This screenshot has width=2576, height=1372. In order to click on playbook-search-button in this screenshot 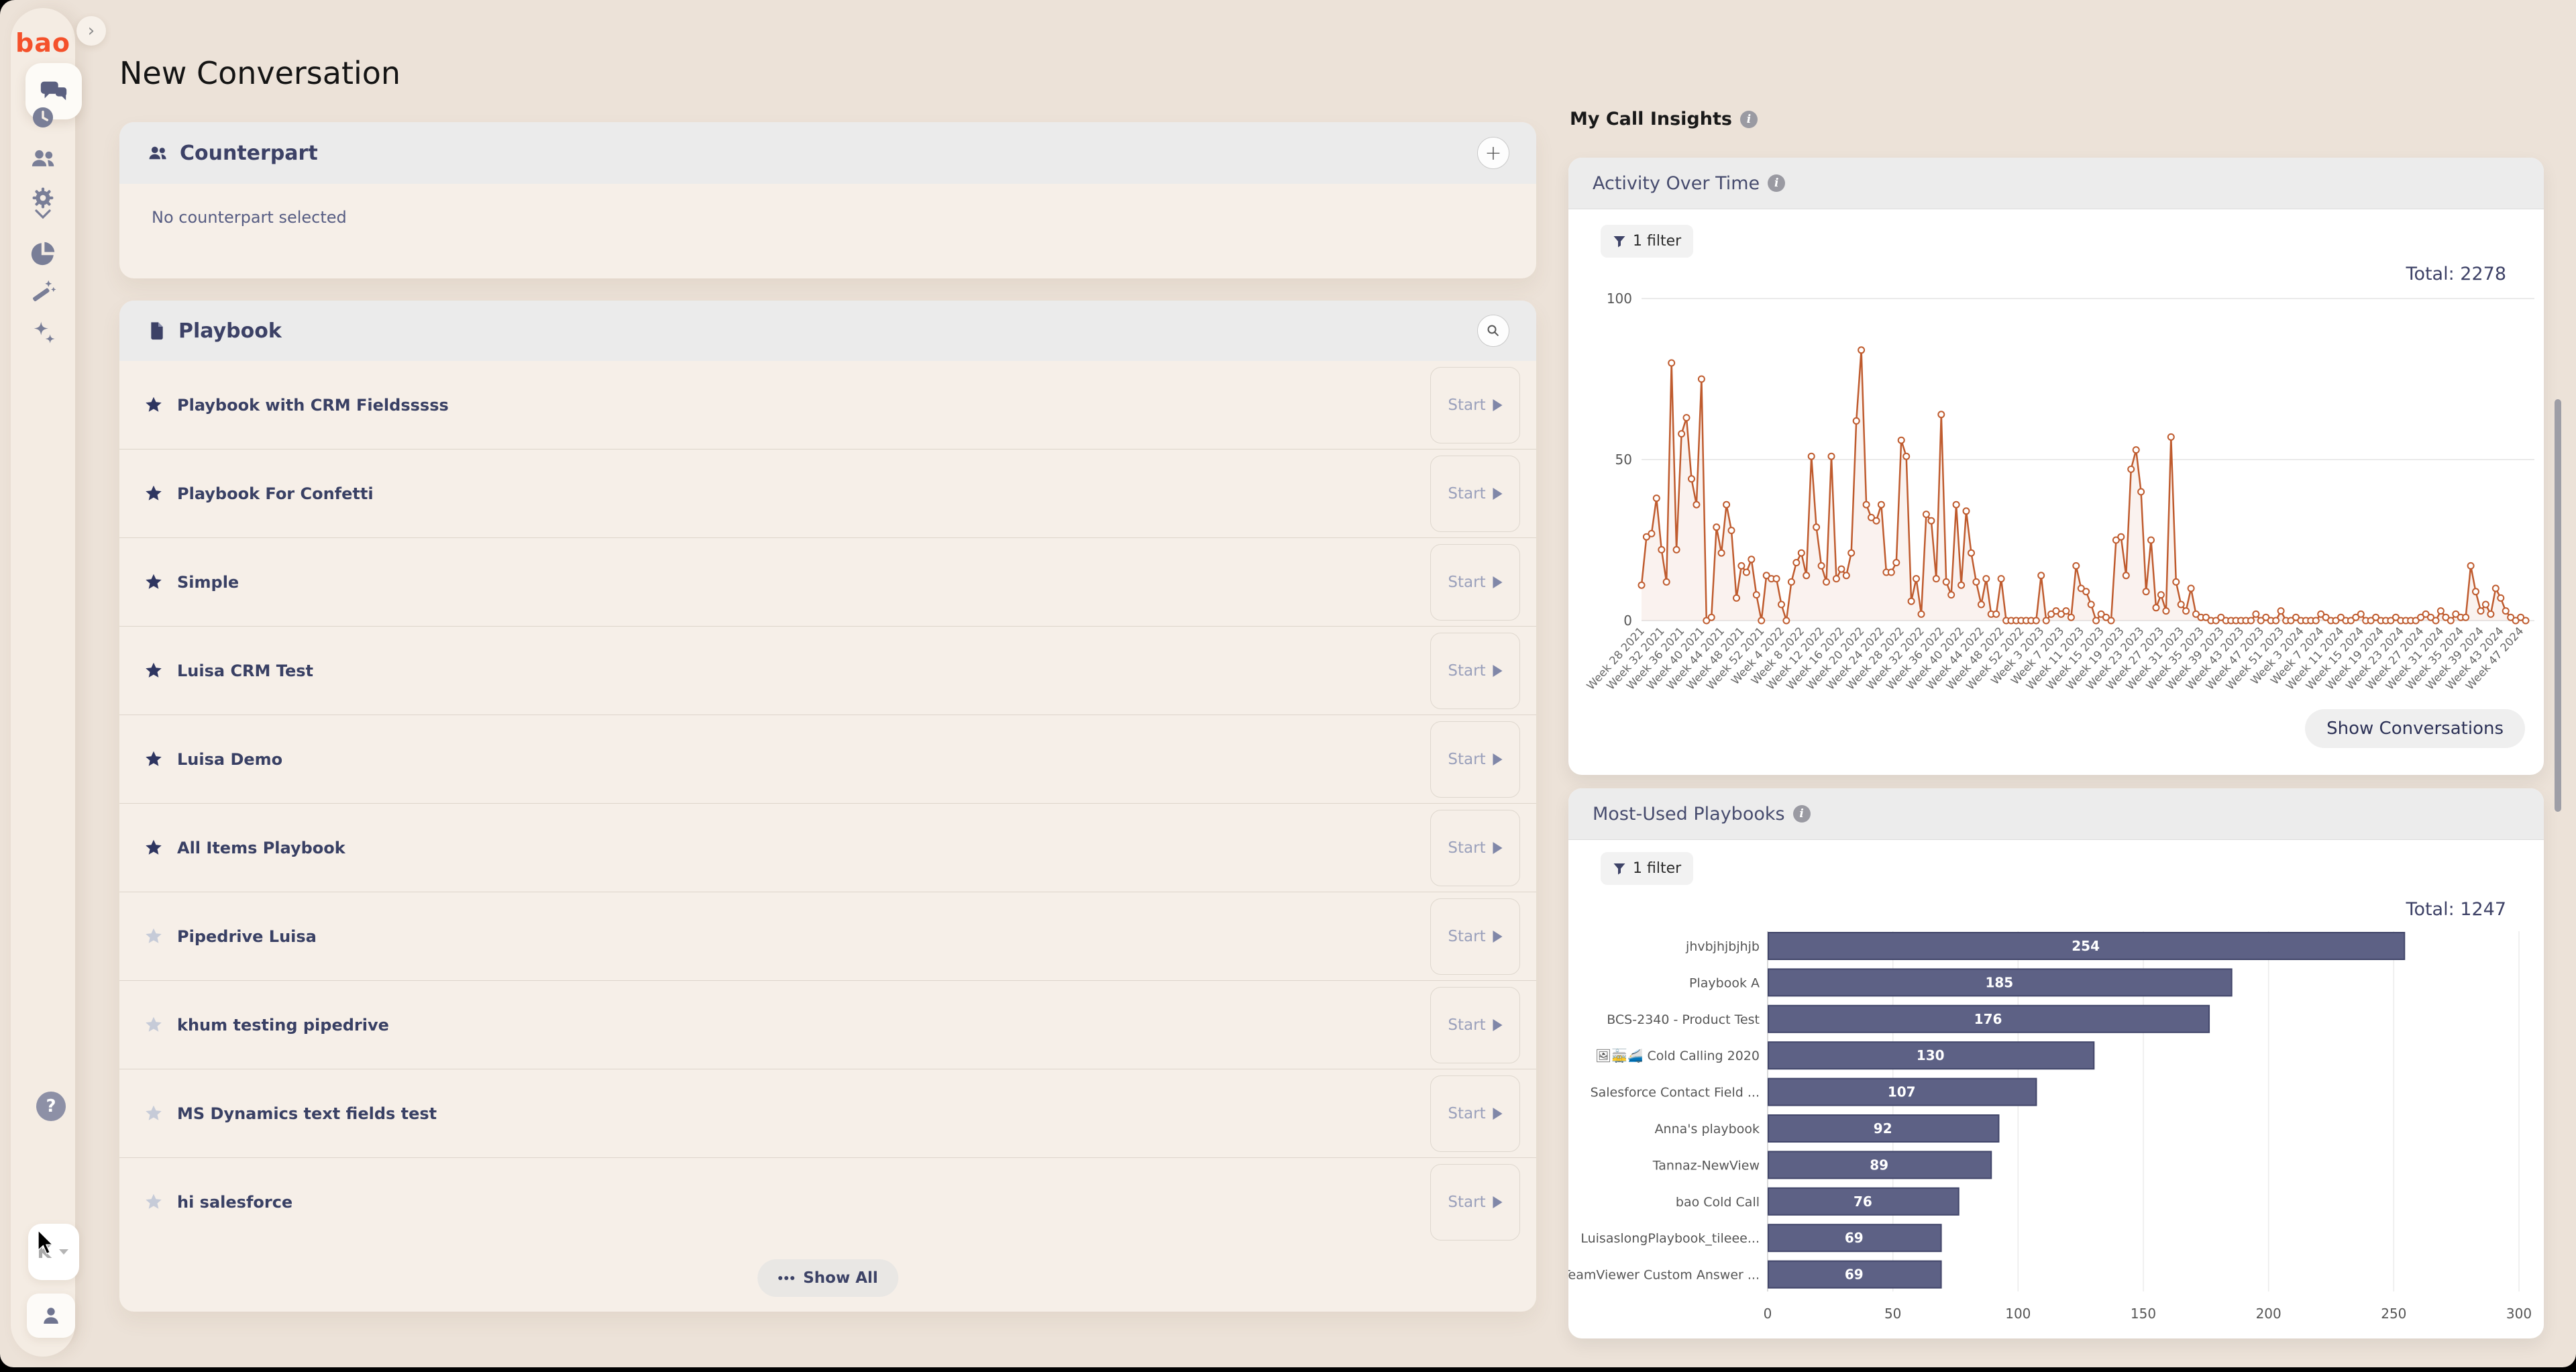, I will do `click(1493, 331)`.